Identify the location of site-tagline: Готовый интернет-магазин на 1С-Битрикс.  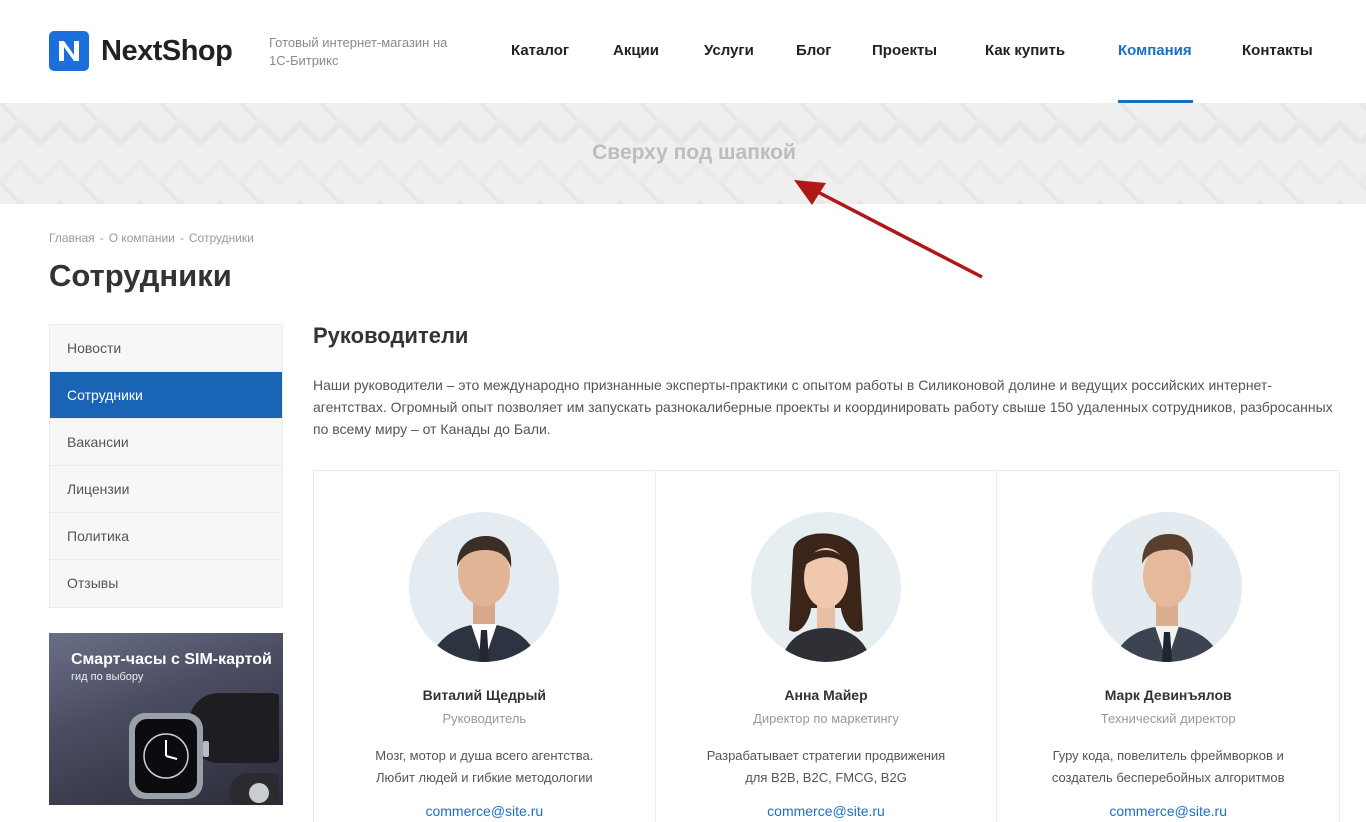
(358, 51).